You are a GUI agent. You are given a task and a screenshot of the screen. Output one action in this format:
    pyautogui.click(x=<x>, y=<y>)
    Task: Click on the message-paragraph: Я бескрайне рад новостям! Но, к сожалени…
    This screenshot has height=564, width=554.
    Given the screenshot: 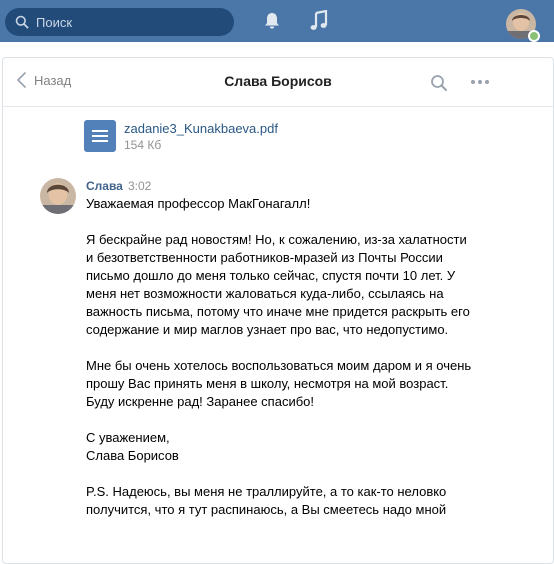 What is the action you would take?
    pyautogui.click(x=278, y=284)
    